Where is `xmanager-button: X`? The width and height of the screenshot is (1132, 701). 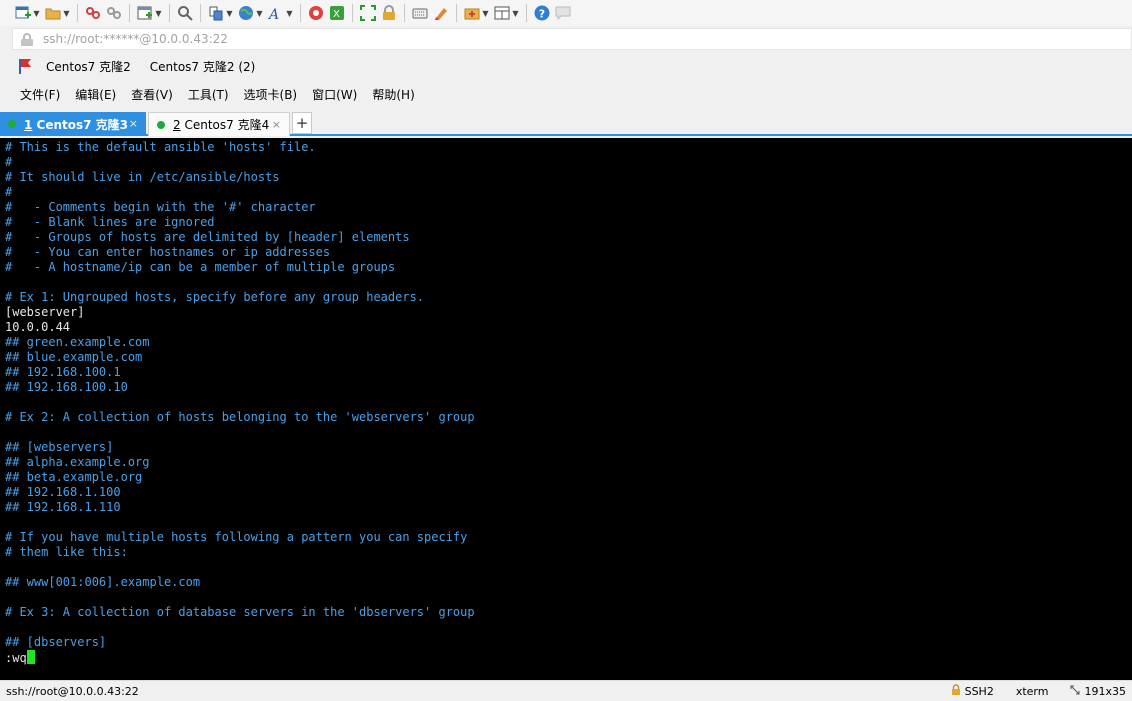 xmanager-button: X is located at coordinates (337, 13).